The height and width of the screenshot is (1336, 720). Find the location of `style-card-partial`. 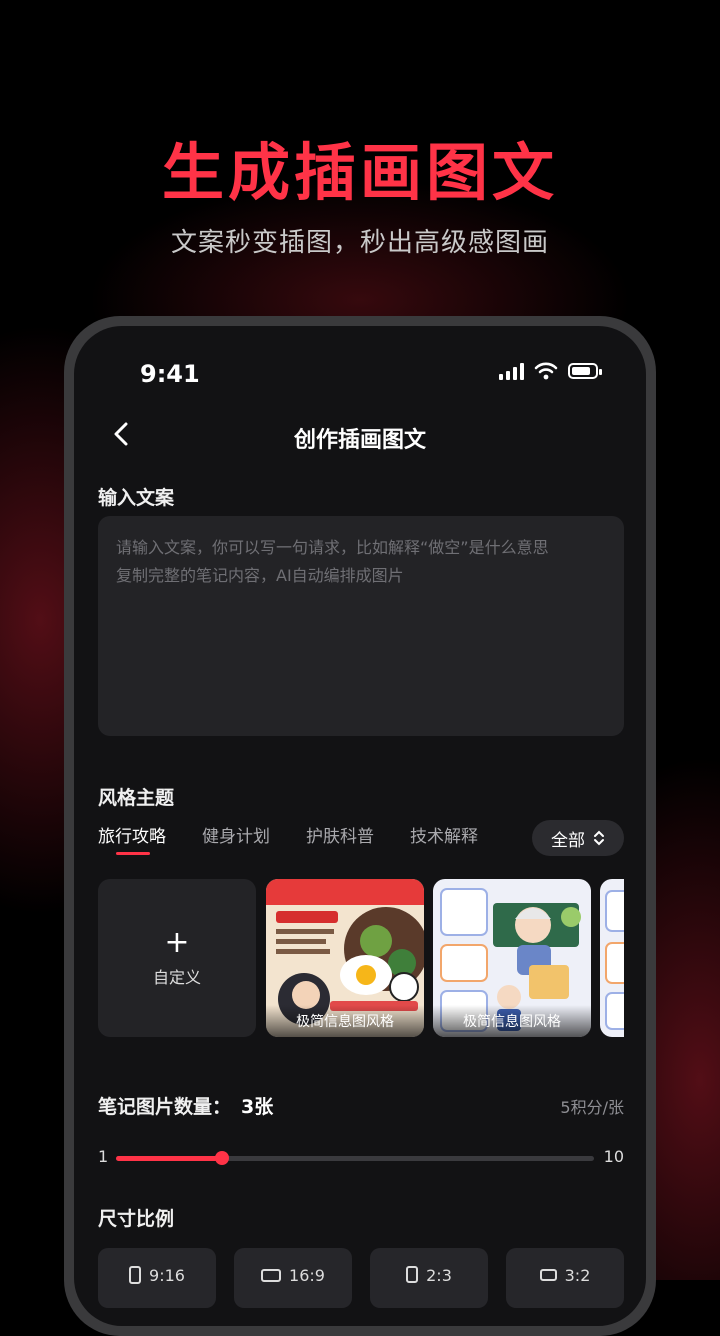

style-card-partial is located at coordinates (612, 958).